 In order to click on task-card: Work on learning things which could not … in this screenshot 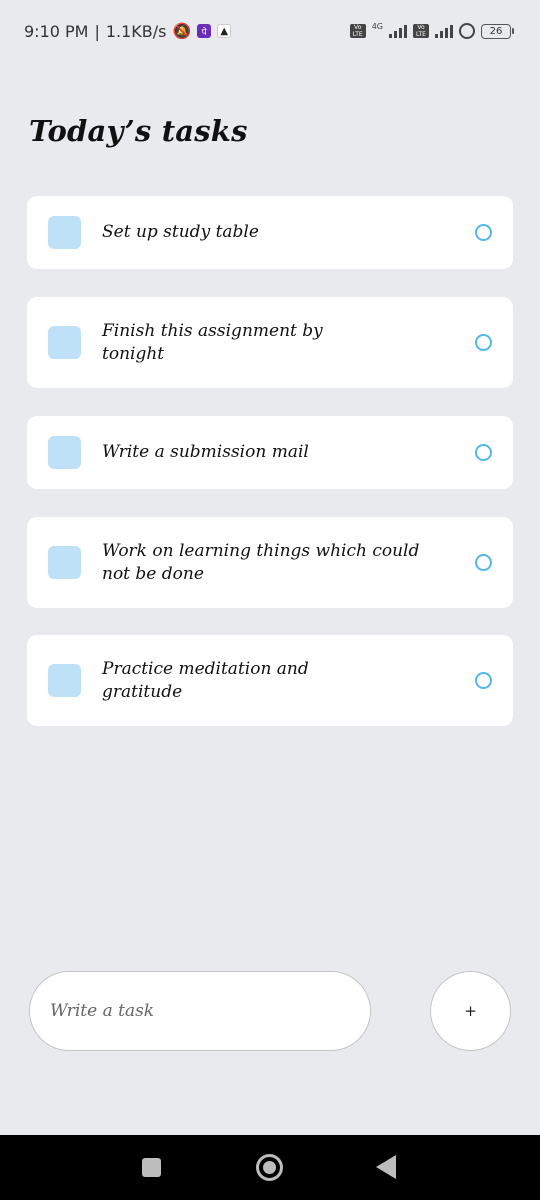, I will do `click(270, 562)`.